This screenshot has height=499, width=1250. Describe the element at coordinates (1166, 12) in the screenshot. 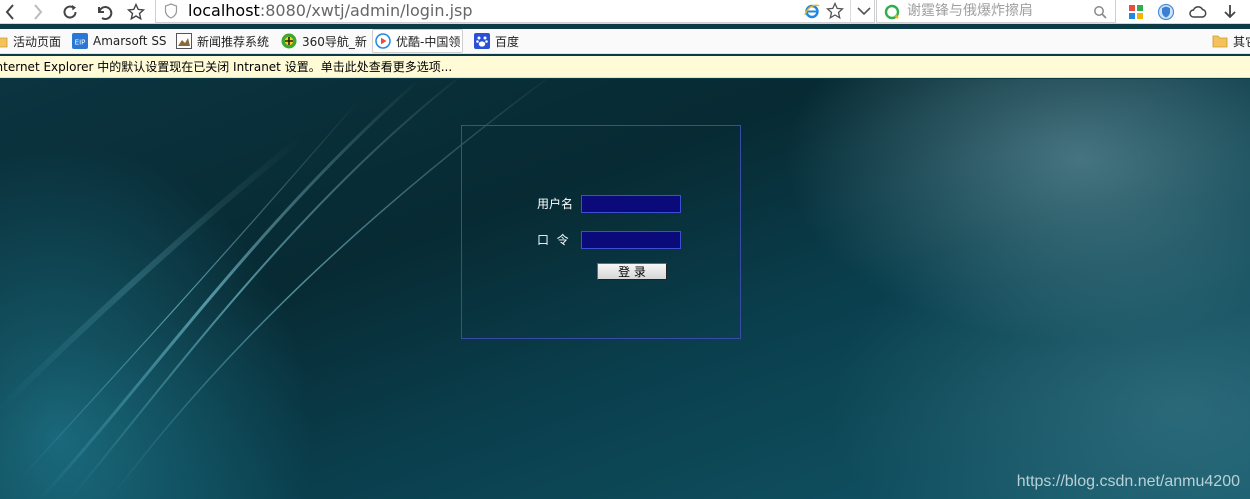

I see `security-shield-icon` at that location.